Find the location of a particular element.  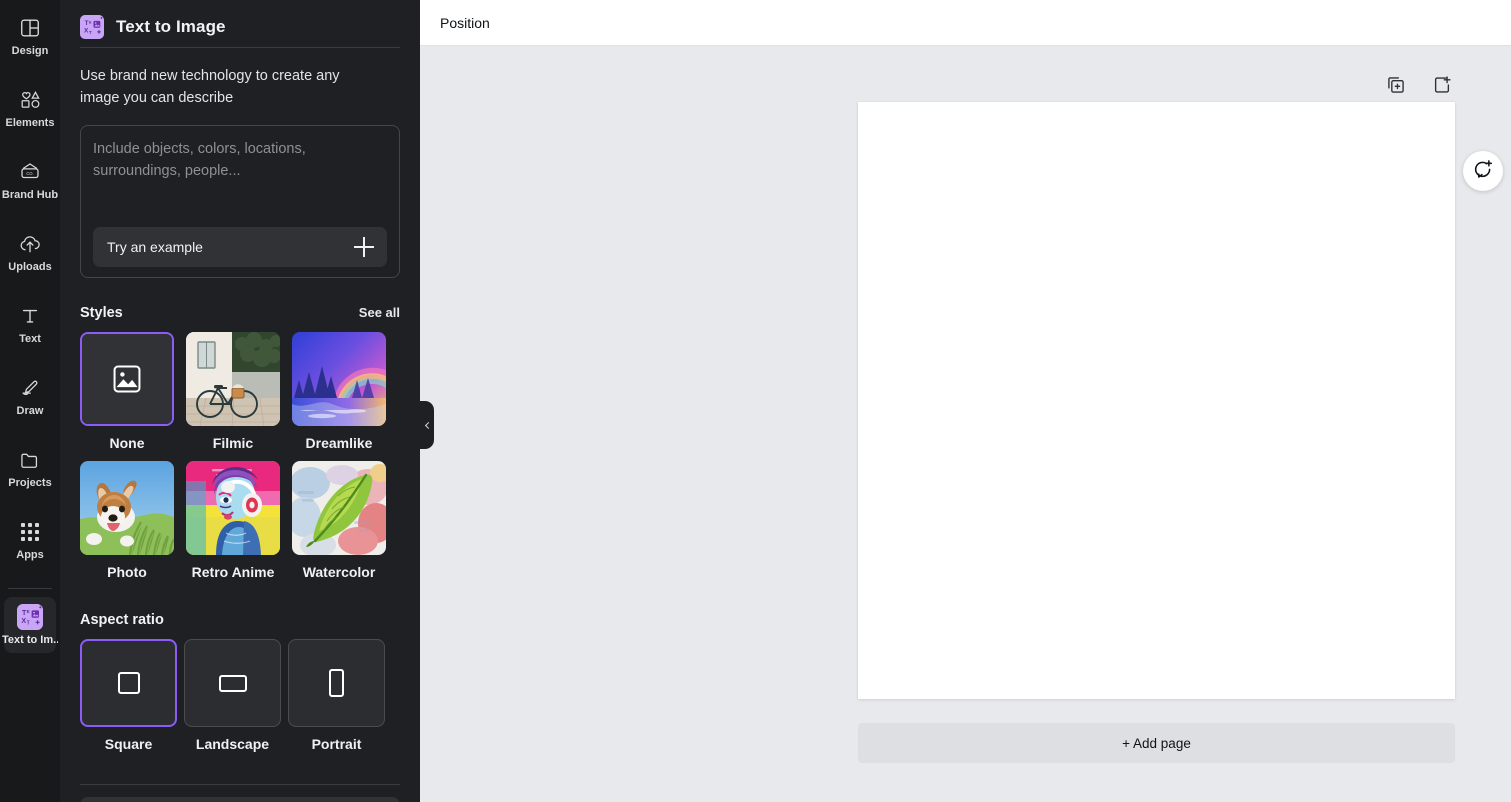

draw-icon is located at coordinates (30, 388).